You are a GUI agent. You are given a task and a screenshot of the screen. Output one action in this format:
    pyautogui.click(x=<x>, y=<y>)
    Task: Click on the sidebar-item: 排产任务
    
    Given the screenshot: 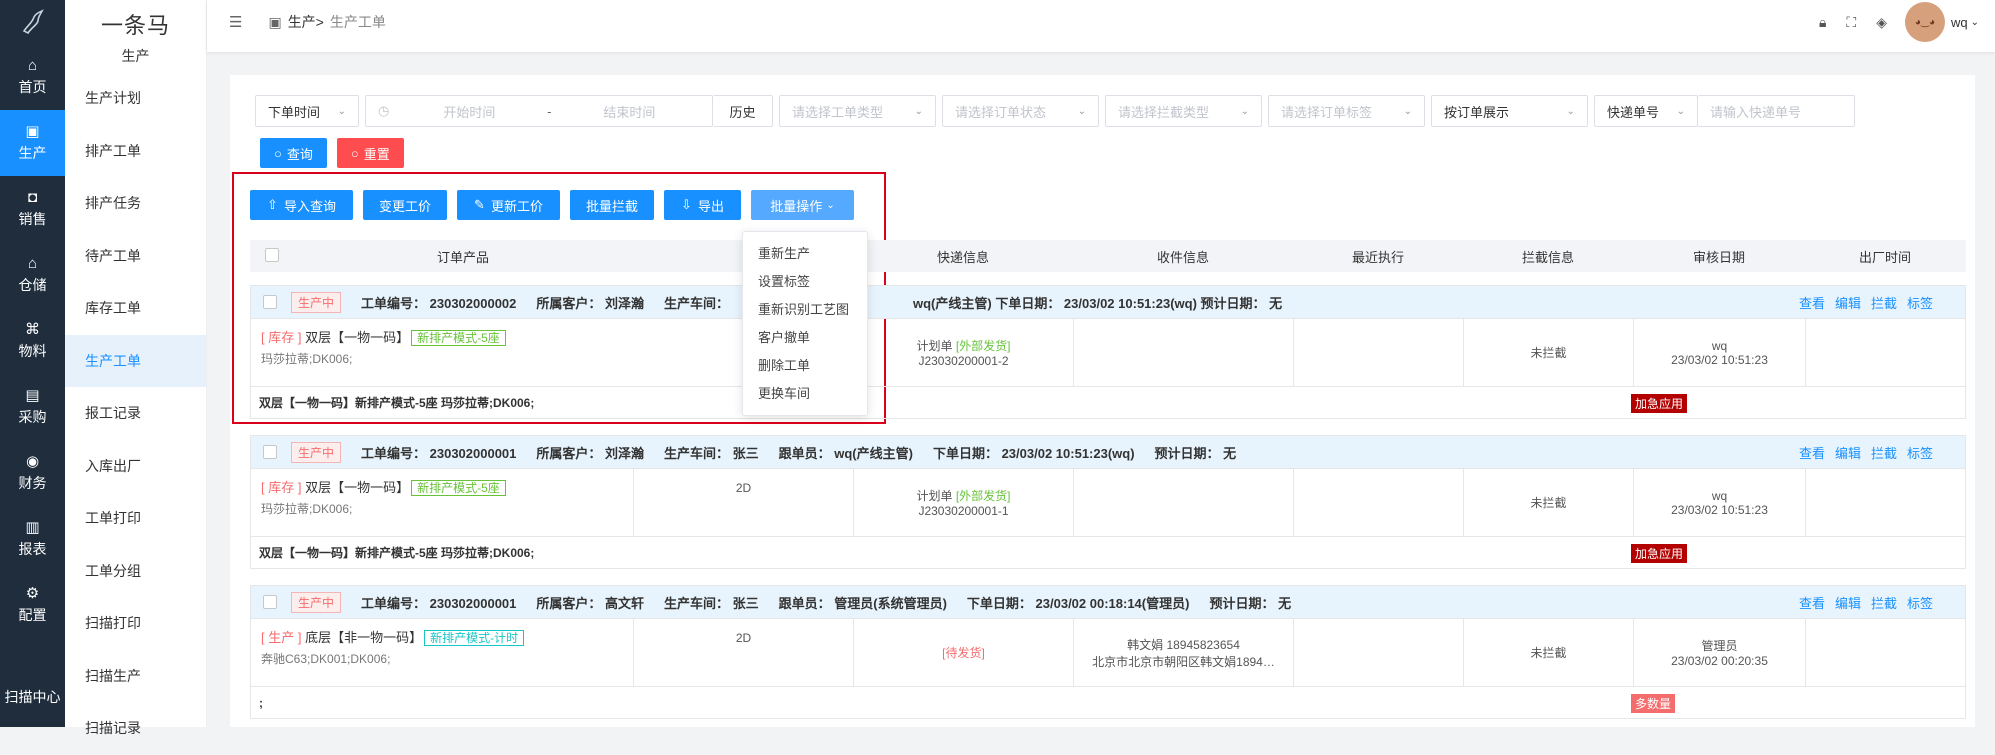 What is the action you would take?
    pyautogui.click(x=135, y=203)
    